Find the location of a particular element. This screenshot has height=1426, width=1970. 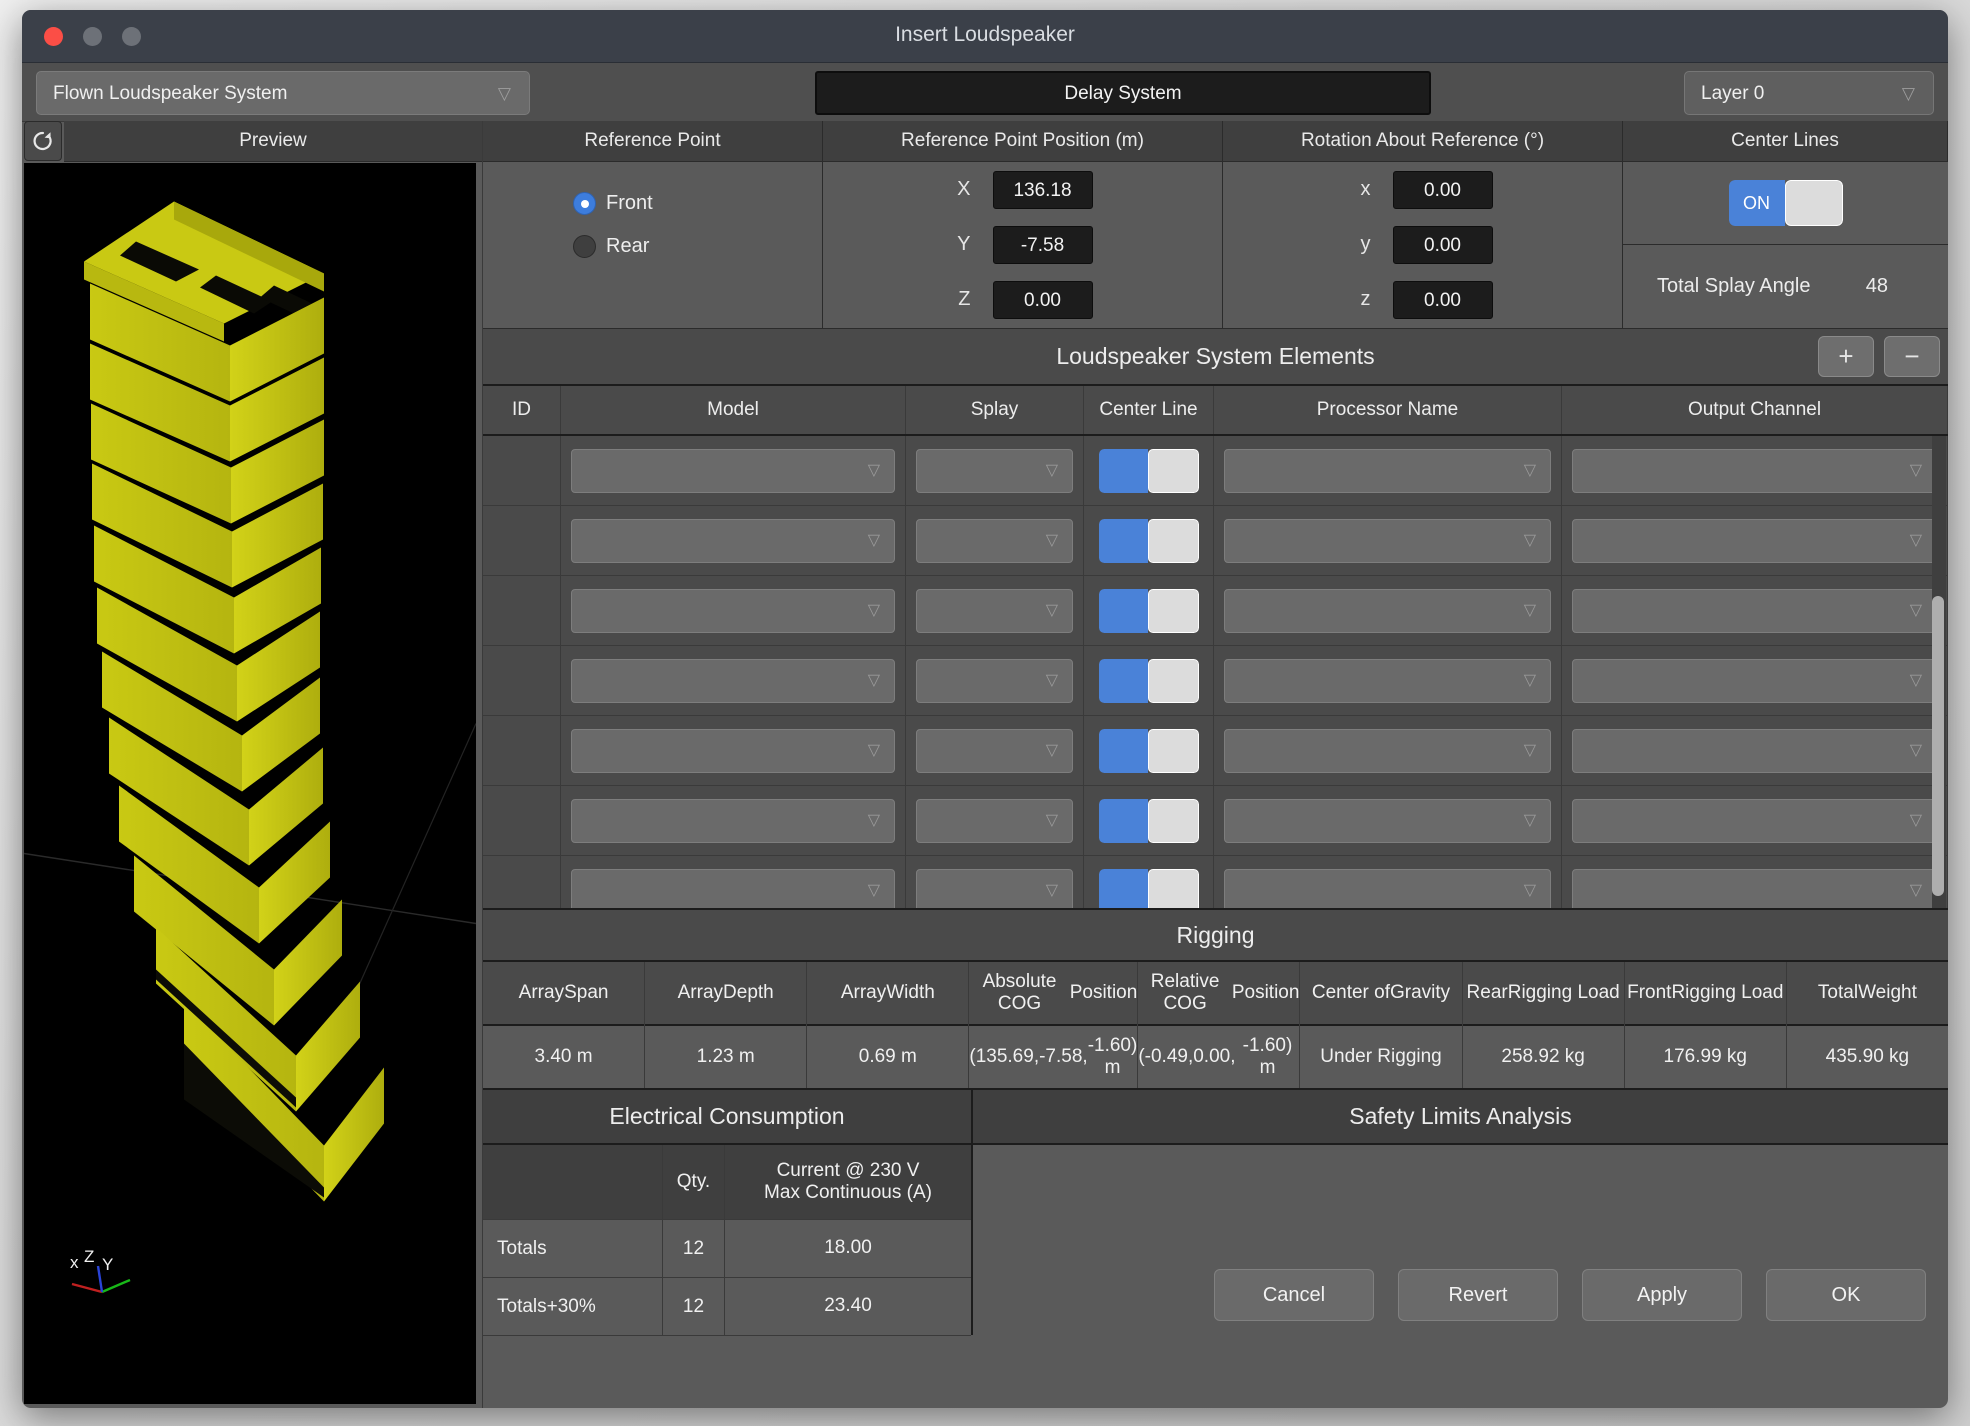

layer-dropdown: Layer 0 ▽ is located at coordinates (1809, 93).